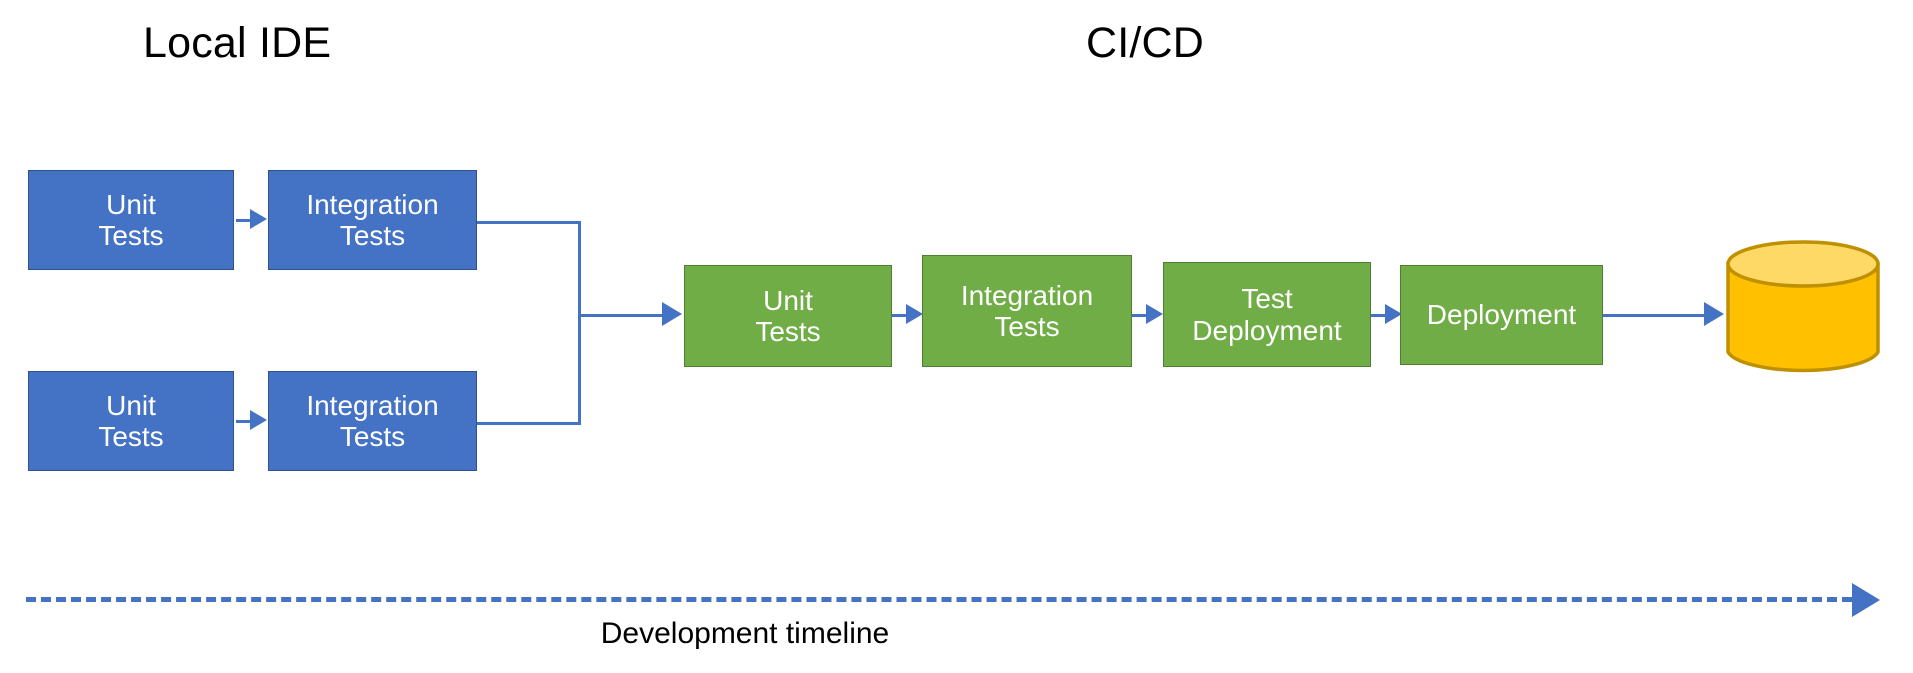 This screenshot has width=1913, height=673. I want to click on connector-merge-top-horizontal, so click(529, 222).